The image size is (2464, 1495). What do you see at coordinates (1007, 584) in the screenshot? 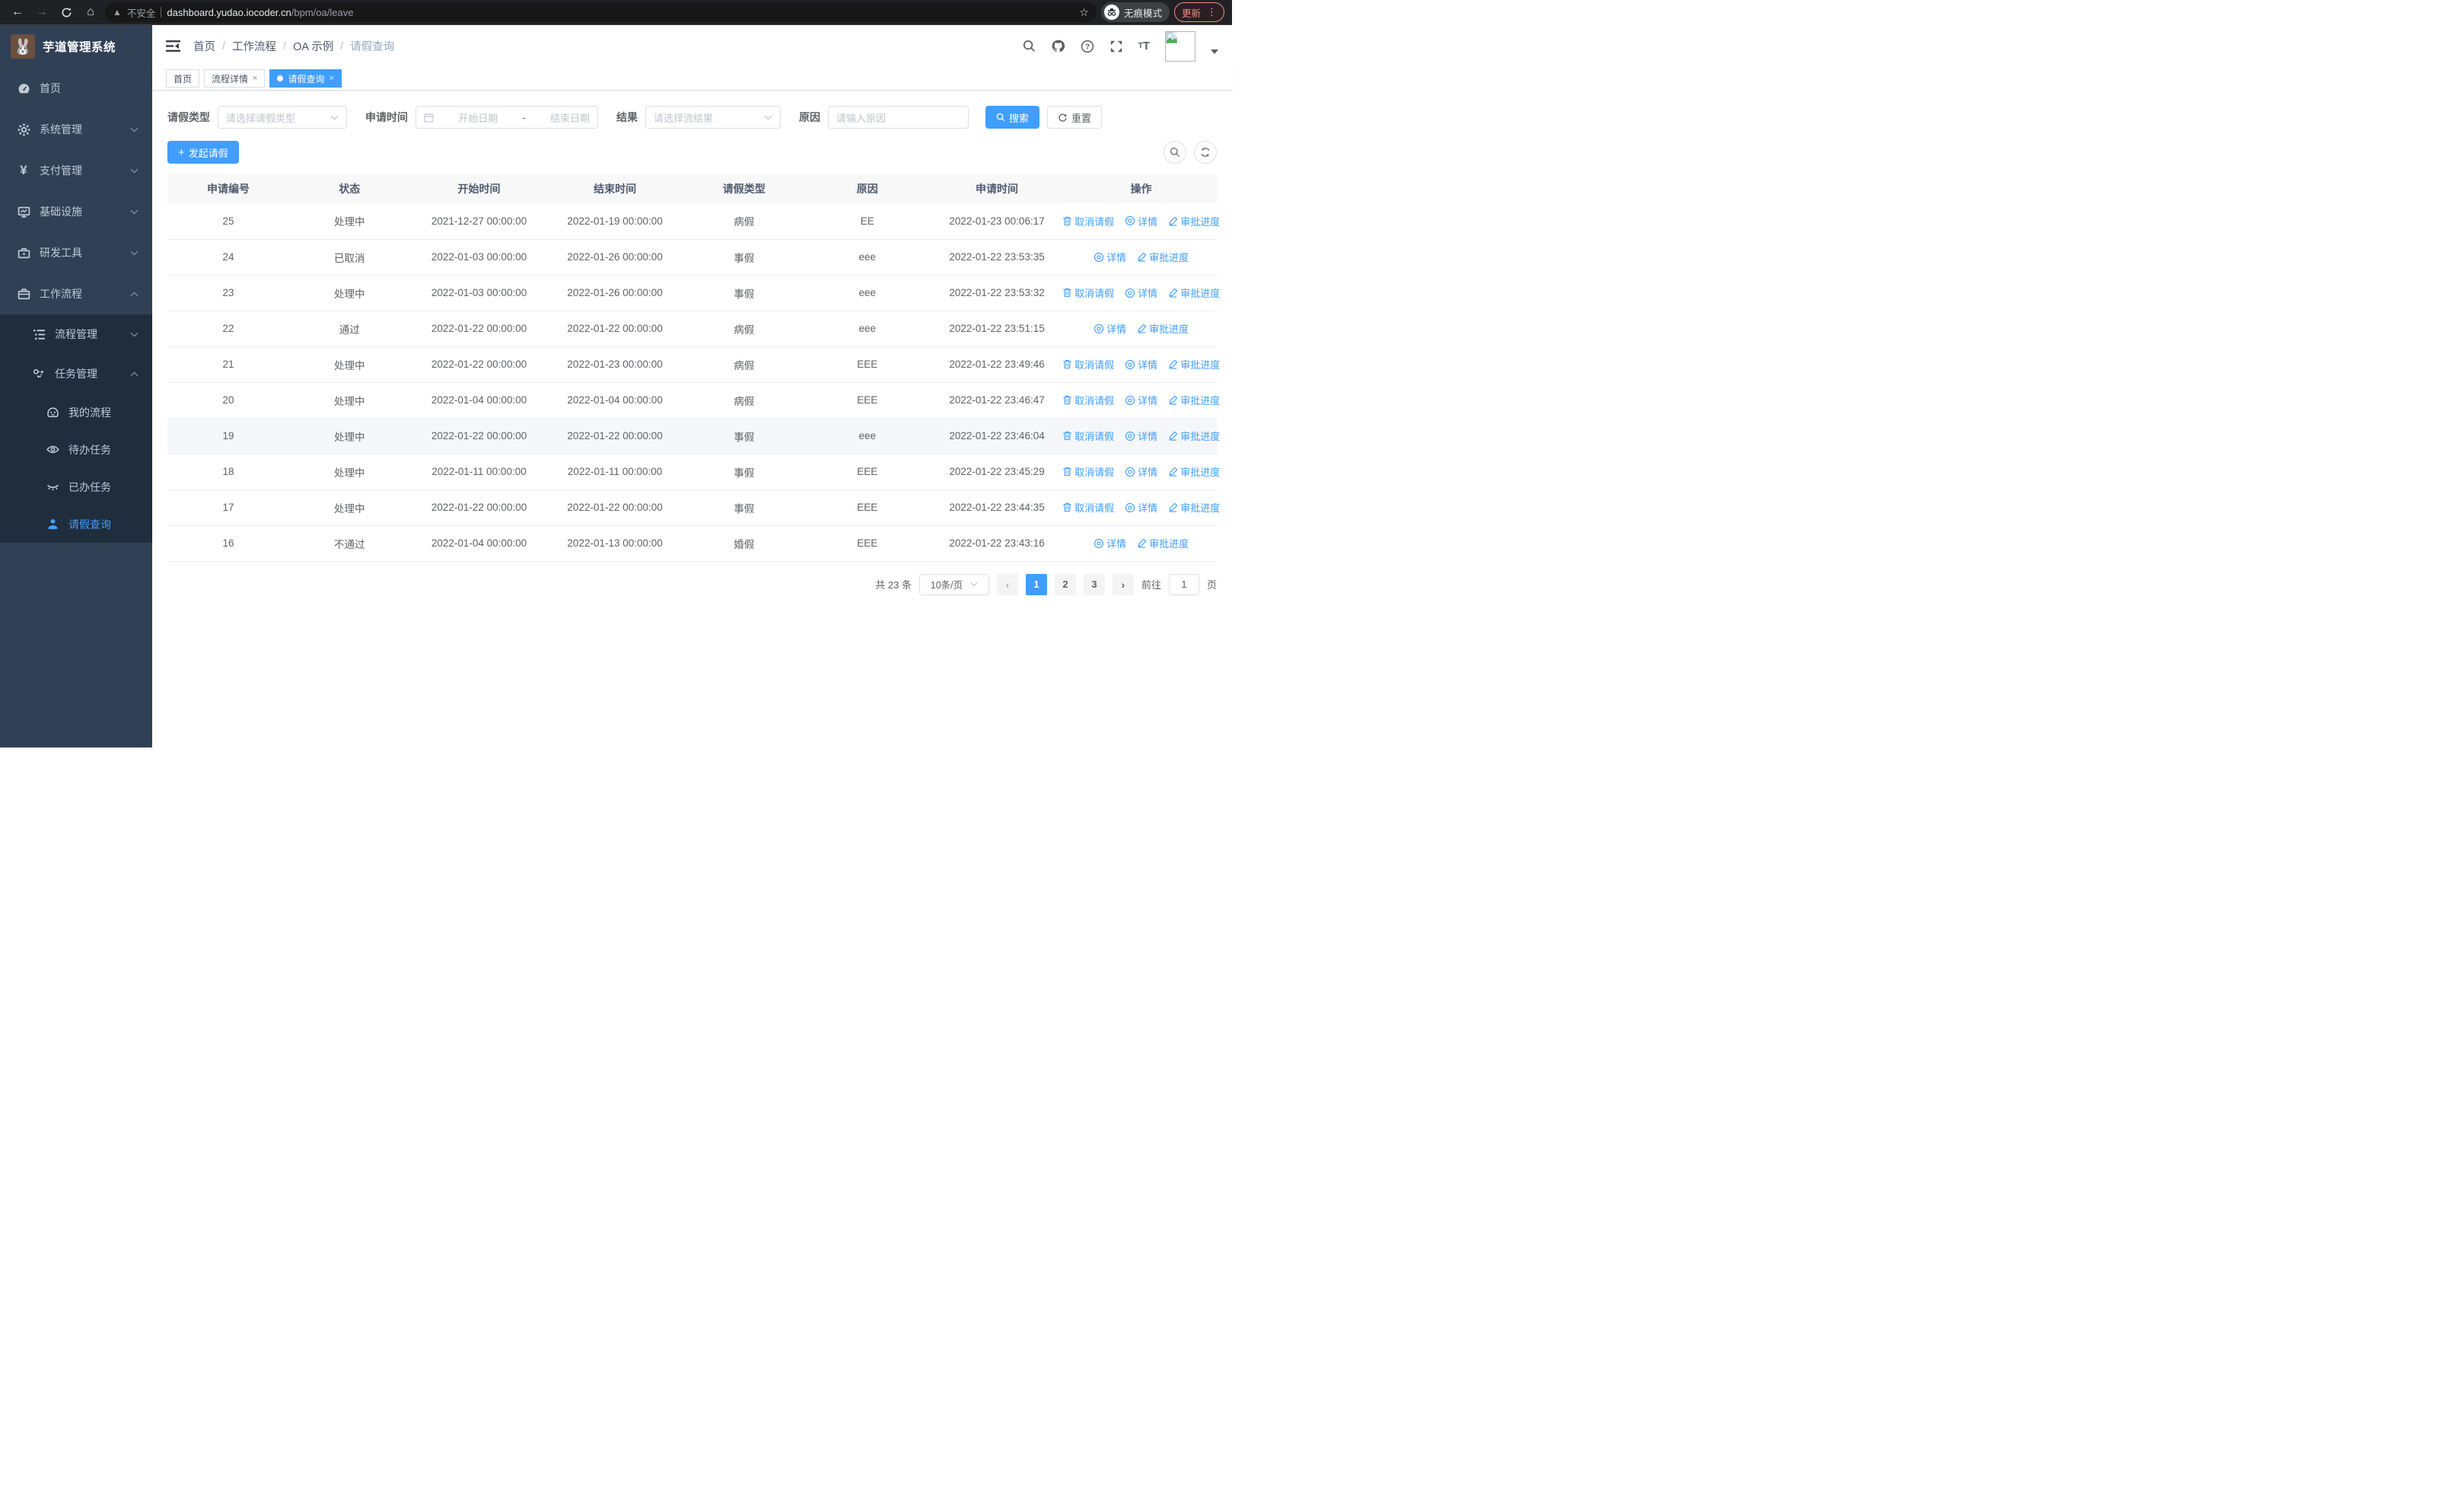
I see `prev-page-button: ‹` at bounding box center [1007, 584].